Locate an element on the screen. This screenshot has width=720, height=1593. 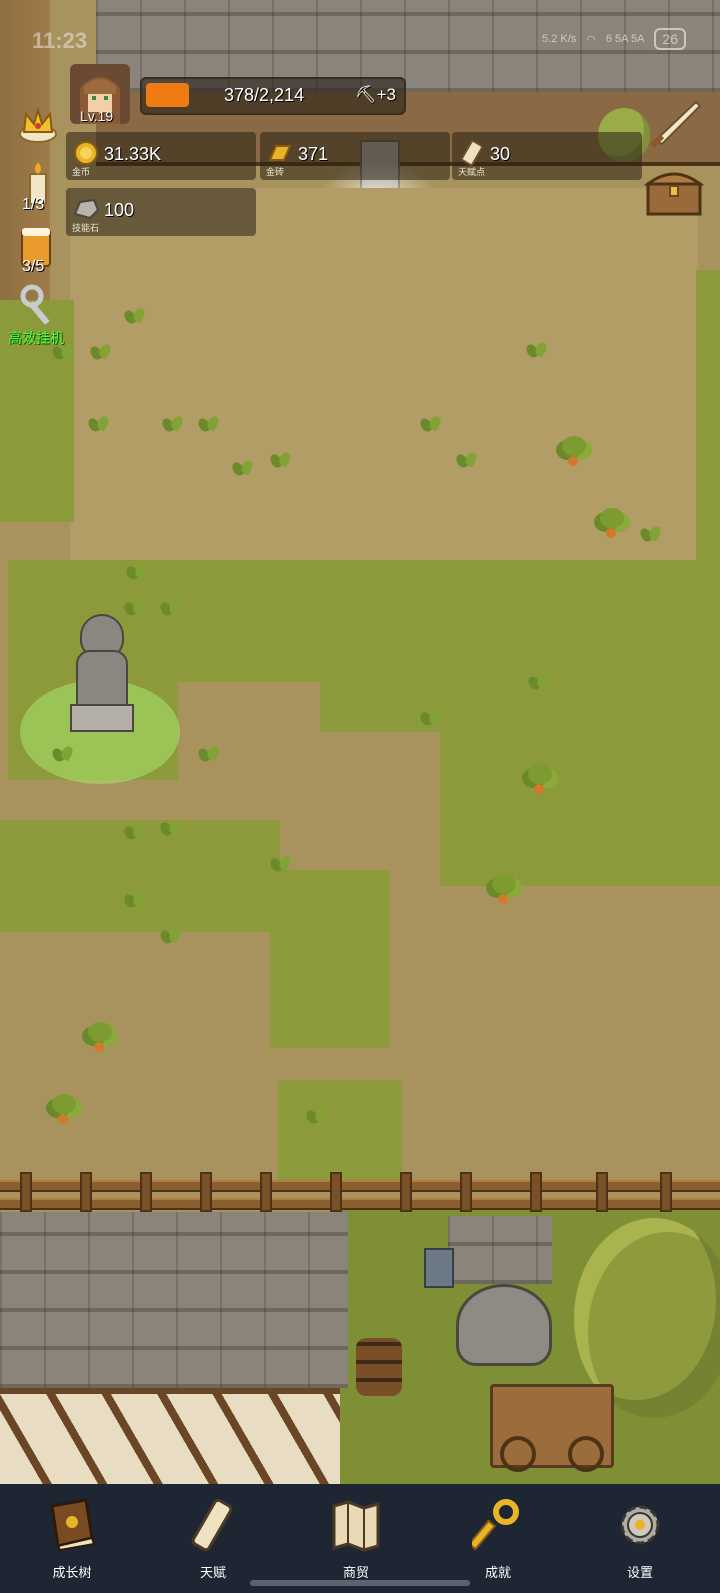
bottom-building-wall is located at coordinates (170, 1436).